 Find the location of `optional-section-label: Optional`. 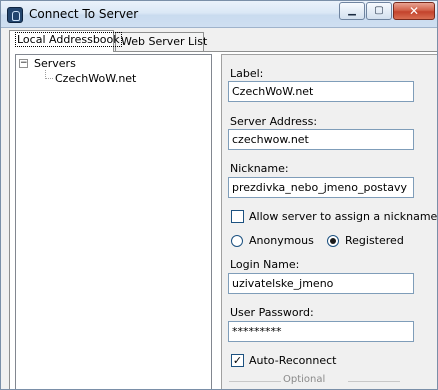

optional-section-label: Optional is located at coordinates (304, 379).